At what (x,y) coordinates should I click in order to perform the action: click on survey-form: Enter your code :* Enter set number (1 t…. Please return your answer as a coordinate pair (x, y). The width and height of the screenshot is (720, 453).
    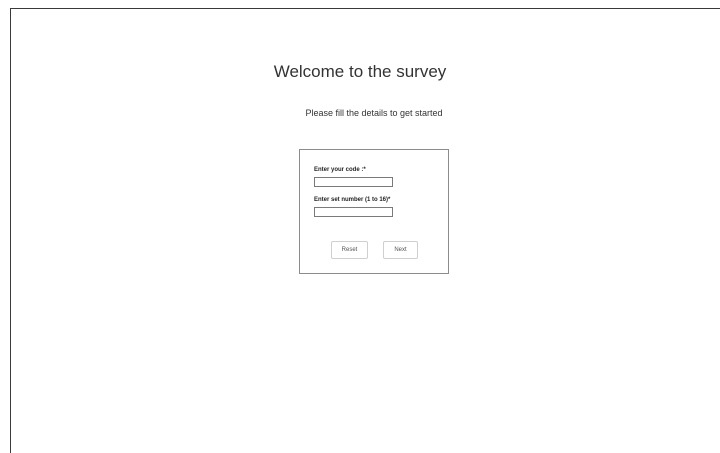
    Looking at the image, I should click on (374, 211).